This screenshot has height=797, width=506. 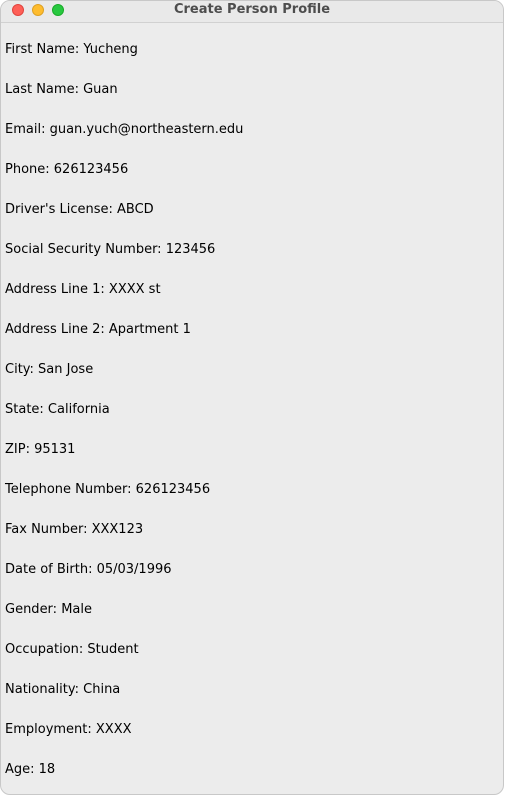 What do you see at coordinates (30, 769) in the screenshot?
I see `age-label: Age: 18` at bounding box center [30, 769].